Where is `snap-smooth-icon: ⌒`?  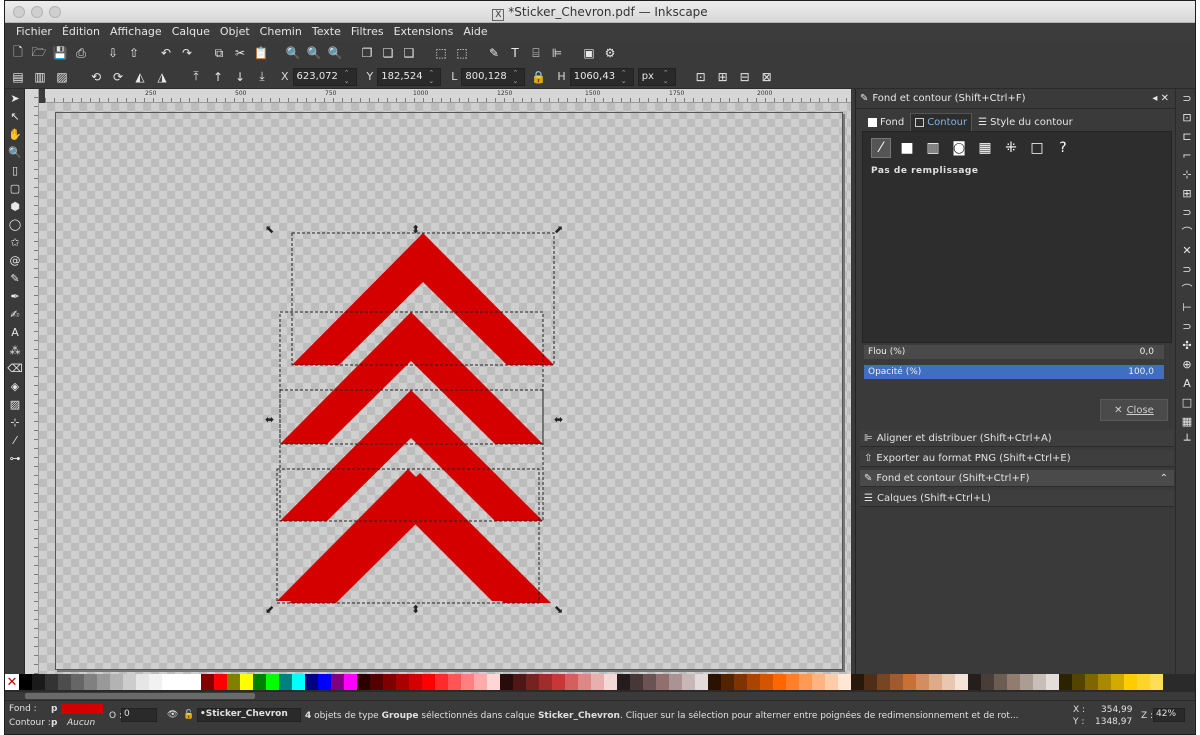
snap-smooth-icon: ⌒ is located at coordinates (1185, 288).